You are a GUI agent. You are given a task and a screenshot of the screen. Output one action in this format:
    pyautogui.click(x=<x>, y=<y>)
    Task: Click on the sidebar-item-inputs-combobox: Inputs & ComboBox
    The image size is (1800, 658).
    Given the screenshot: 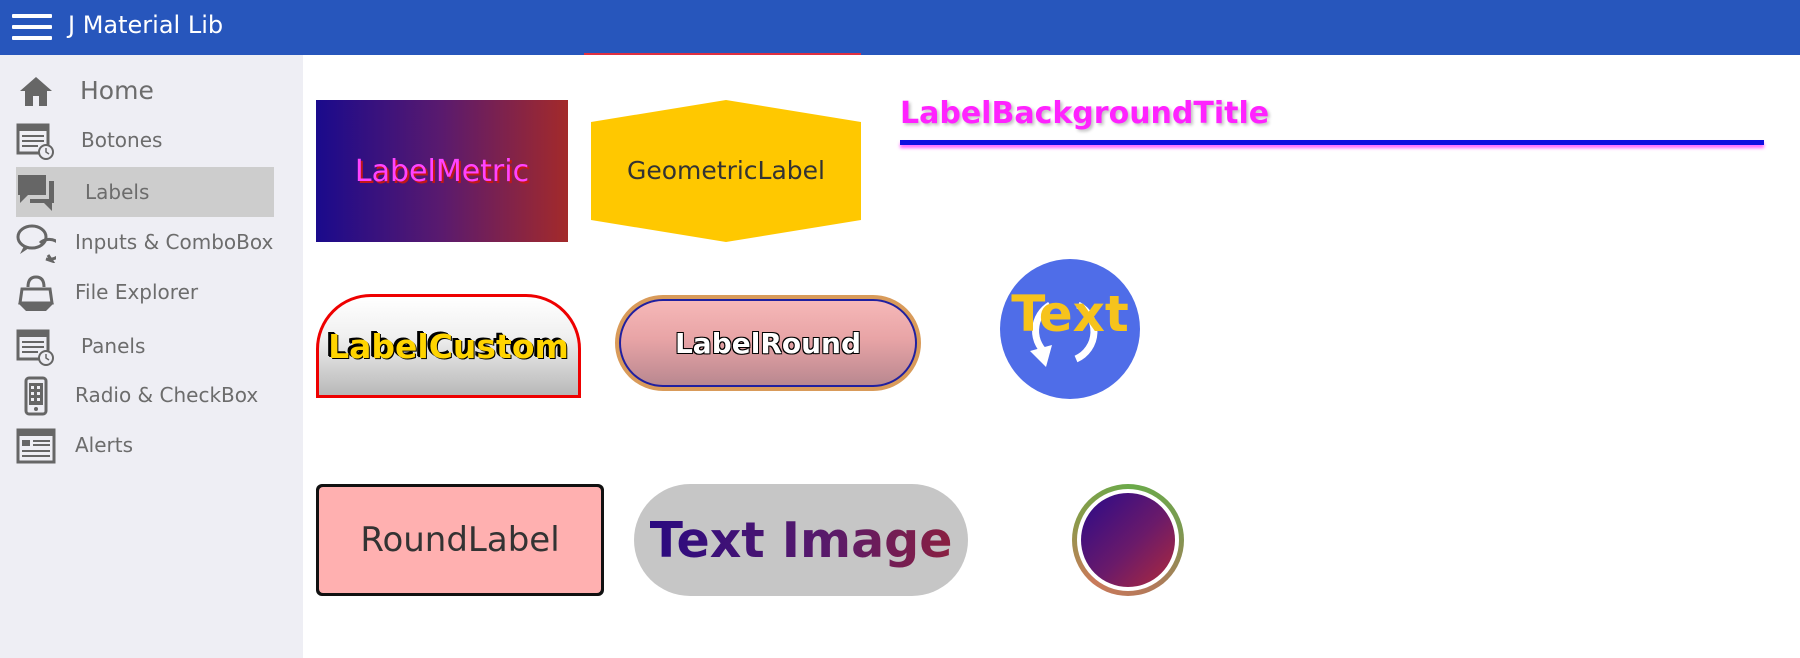 What is the action you would take?
    pyautogui.click(x=145, y=242)
    